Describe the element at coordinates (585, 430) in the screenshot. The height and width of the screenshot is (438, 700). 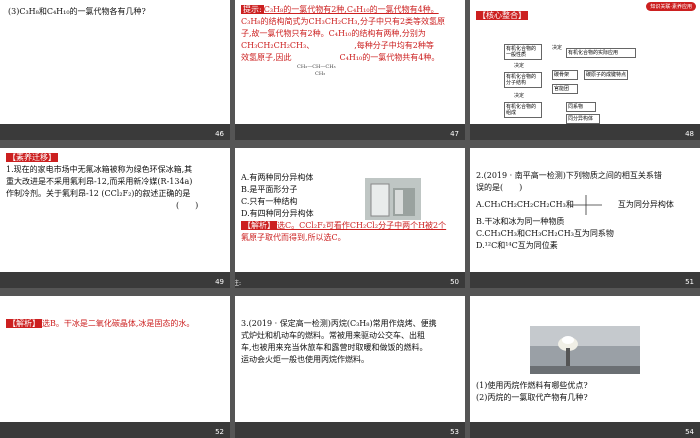
I see `slide-footer: 54` at that location.